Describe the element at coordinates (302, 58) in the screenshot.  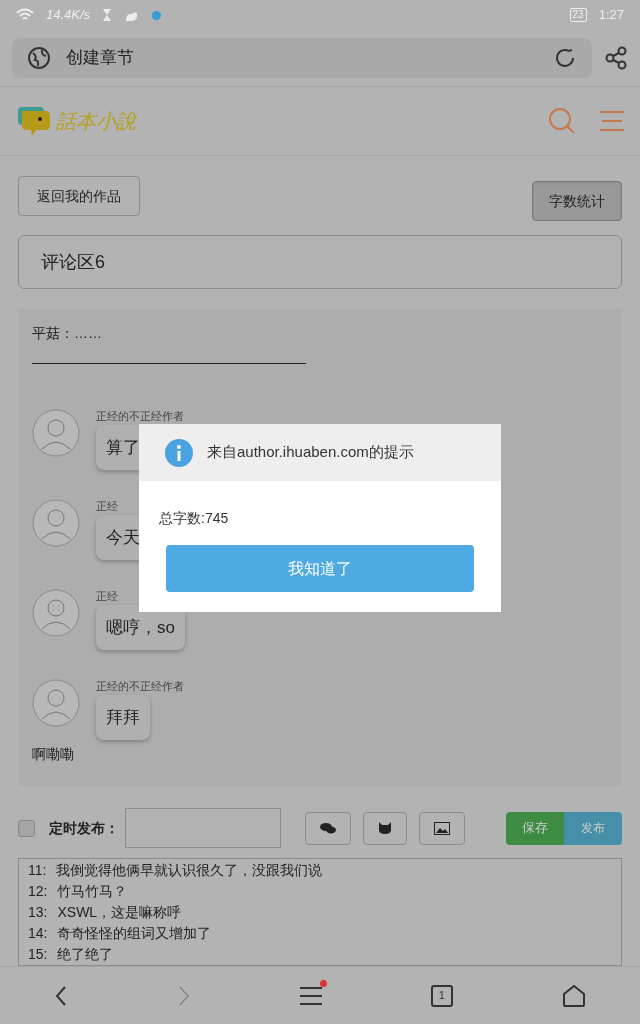
I see `address-bar: 创建章节` at that location.